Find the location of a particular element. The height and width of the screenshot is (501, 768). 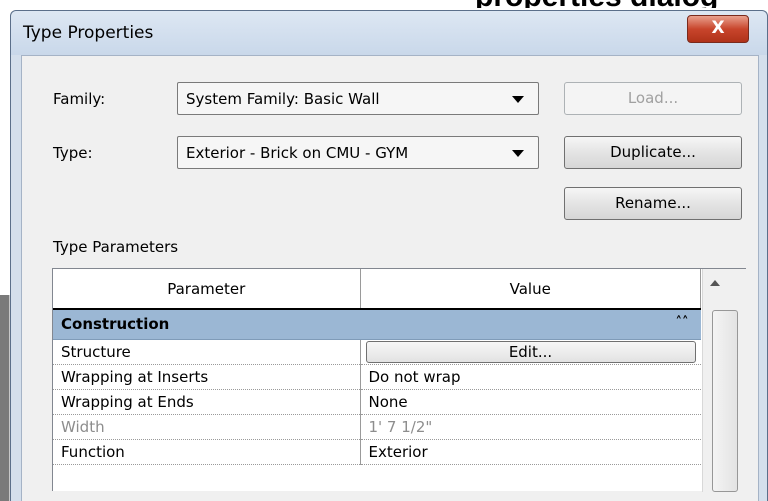

param-name: Wrapping at Inserts is located at coordinates (207, 377).